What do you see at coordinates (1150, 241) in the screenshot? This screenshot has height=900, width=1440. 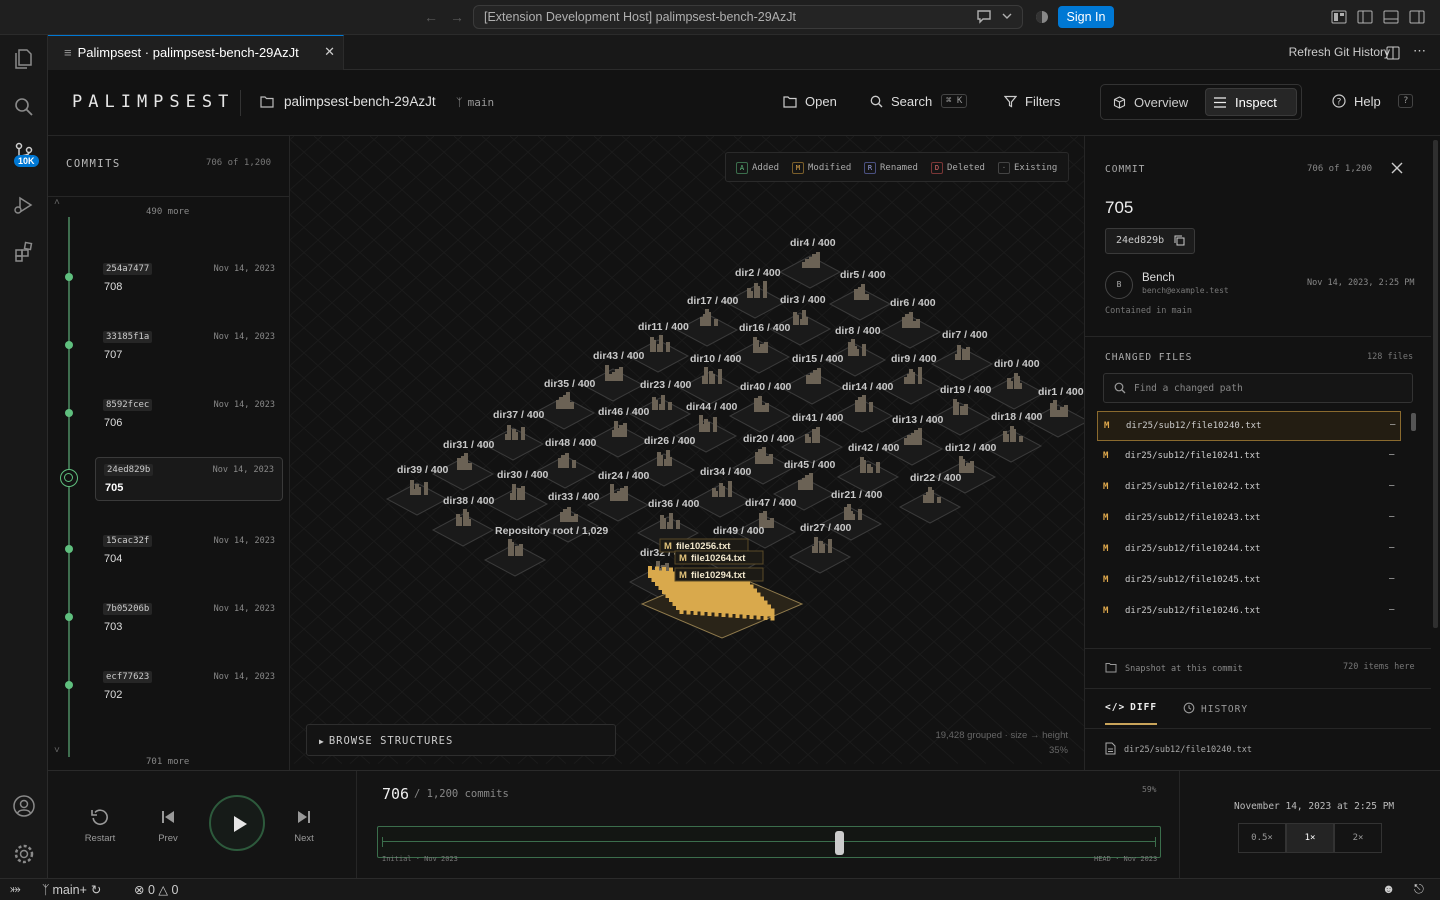 I see `commit-hash-chip: 24ed829b` at bounding box center [1150, 241].